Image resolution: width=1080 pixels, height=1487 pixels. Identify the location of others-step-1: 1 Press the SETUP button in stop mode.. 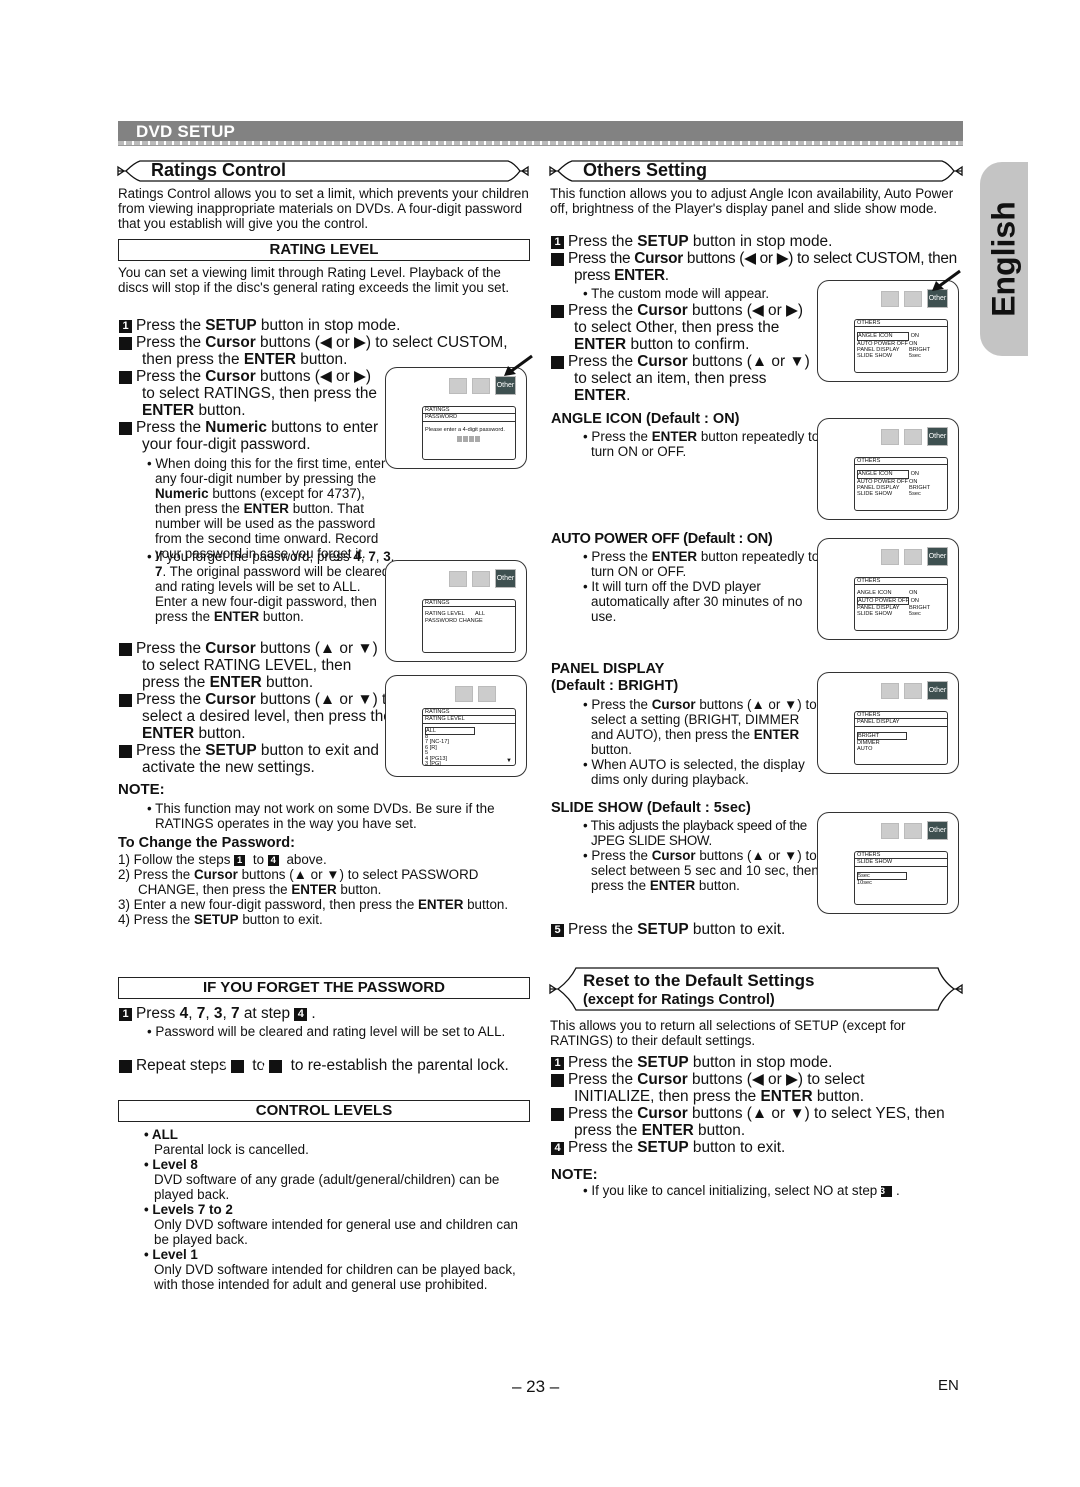
(757, 241).